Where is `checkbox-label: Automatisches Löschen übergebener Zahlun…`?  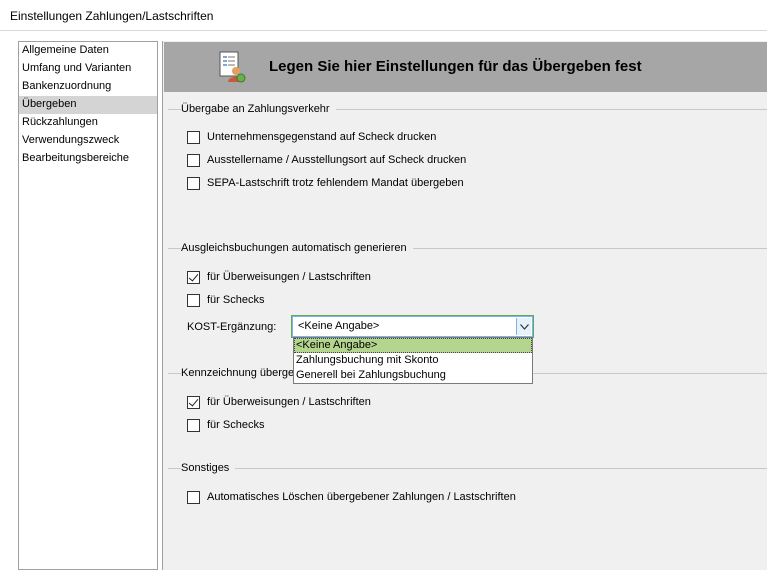 checkbox-label: Automatisches Löschen übergebener Zahlun… is located at coordinates (361, 497).